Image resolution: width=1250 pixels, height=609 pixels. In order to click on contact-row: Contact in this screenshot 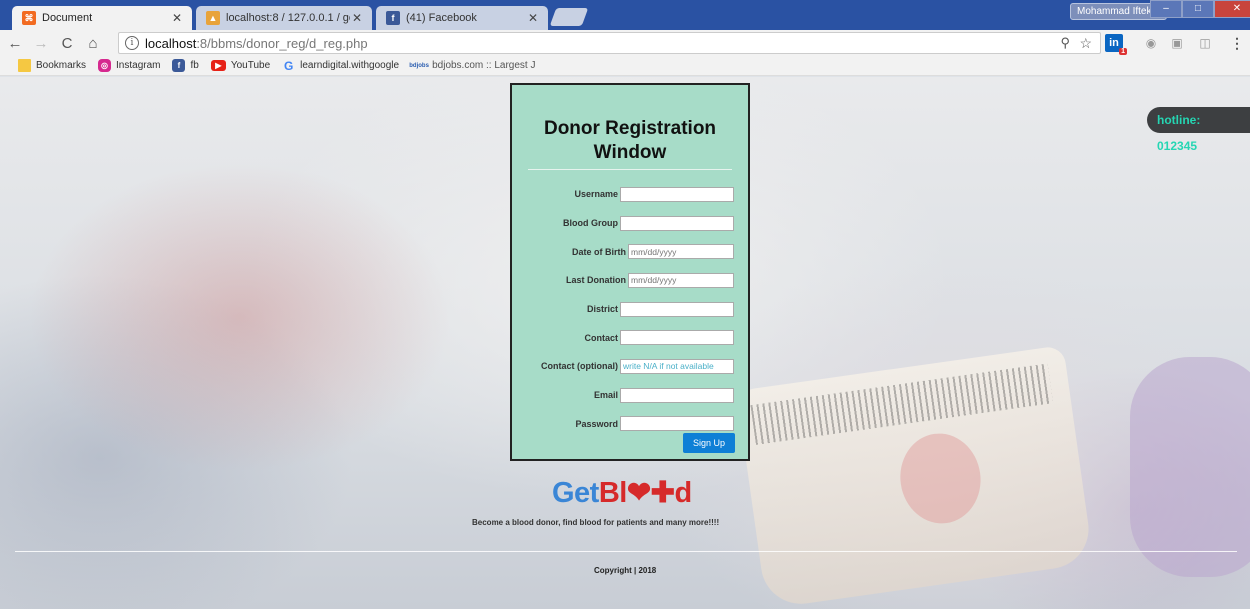, I will do `click(630, 337)`.